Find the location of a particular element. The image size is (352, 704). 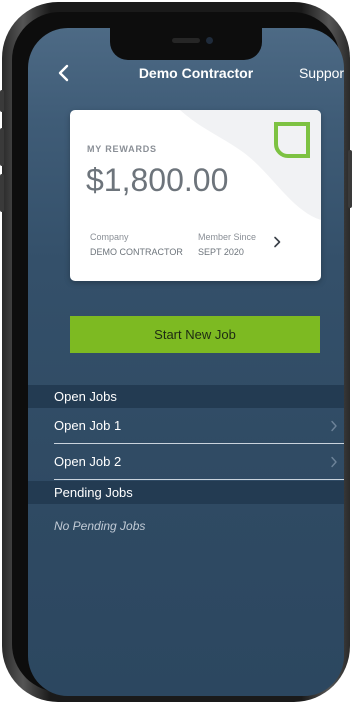

side-button-volume-up is located at coordinates (2, 147).